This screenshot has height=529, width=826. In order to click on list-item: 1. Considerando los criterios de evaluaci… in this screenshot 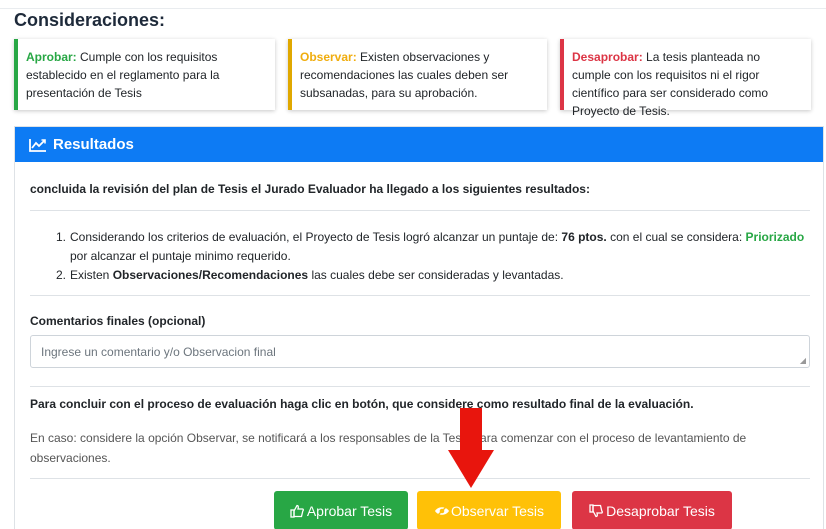, I will do `click(433, 247)`.